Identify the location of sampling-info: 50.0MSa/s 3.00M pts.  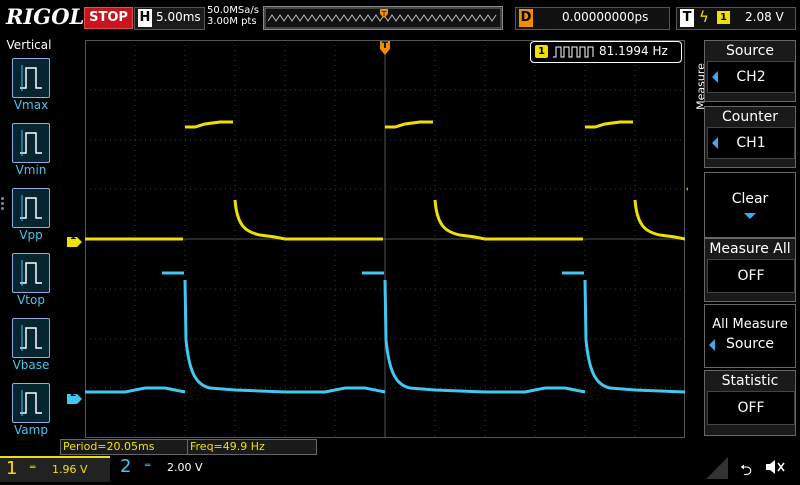
(233, 16).